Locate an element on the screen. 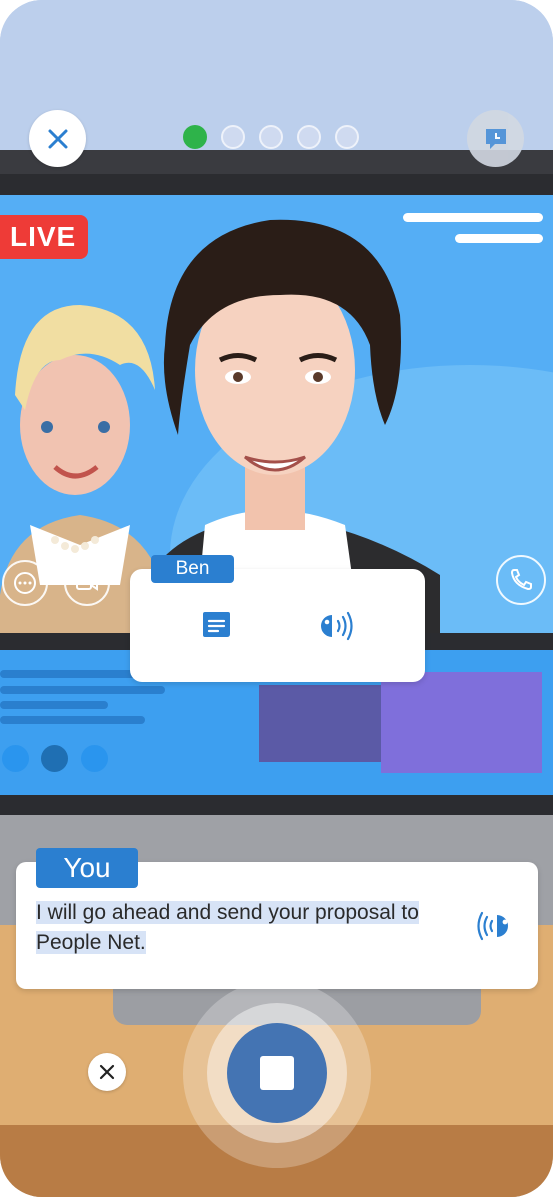  transcript-icon is located at coordinates (216, 624).